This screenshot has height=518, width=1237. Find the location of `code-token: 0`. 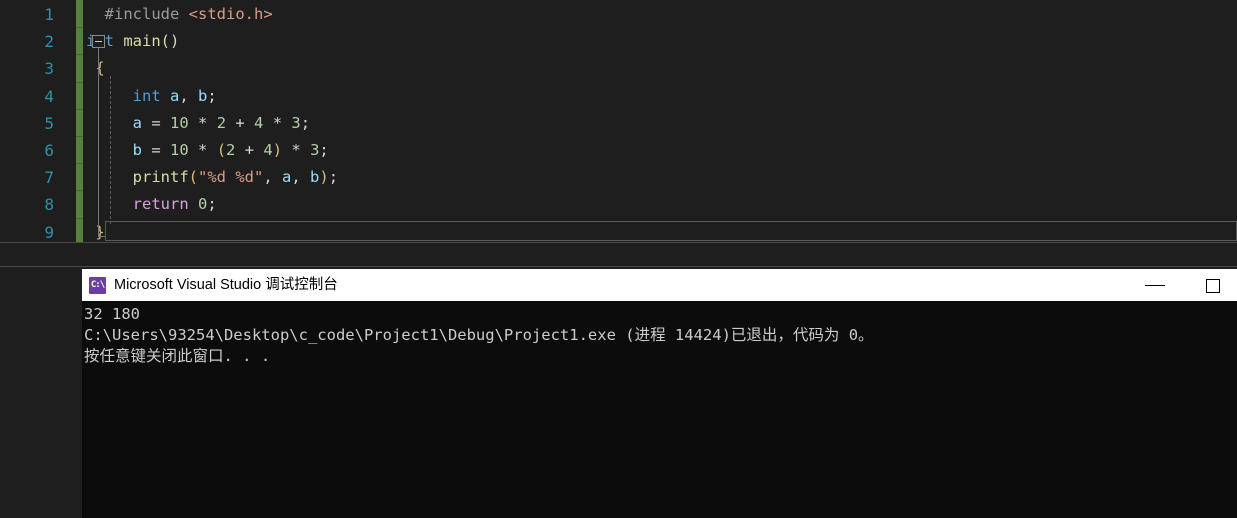

code-token: 0 is located at coordinates (203, 204).